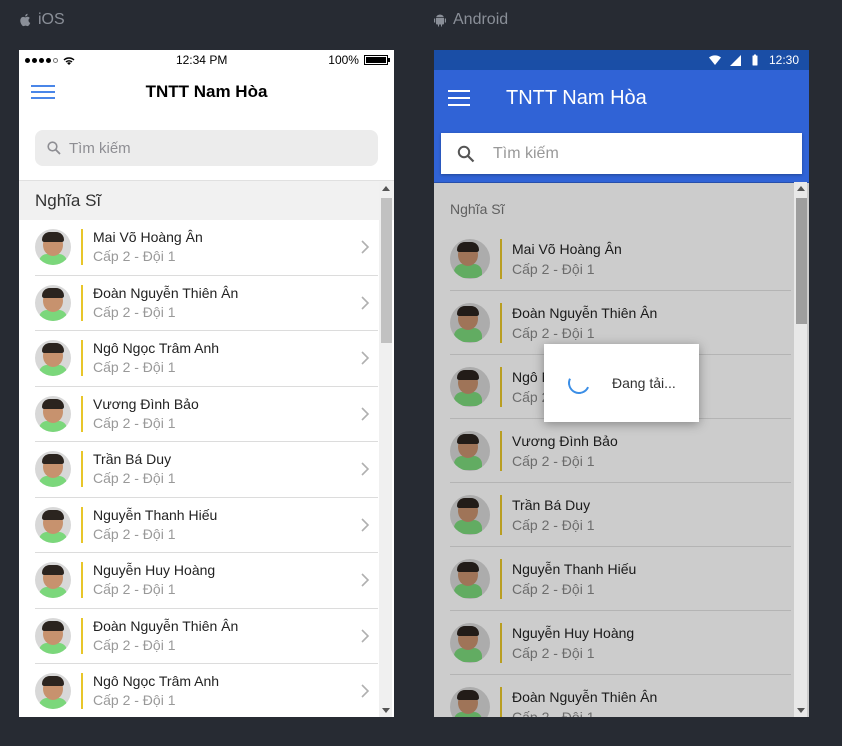  What do you see at coordinates (579, 383) in the screenshot?
I see `spinner-icon` at bounding box center [579, 383].